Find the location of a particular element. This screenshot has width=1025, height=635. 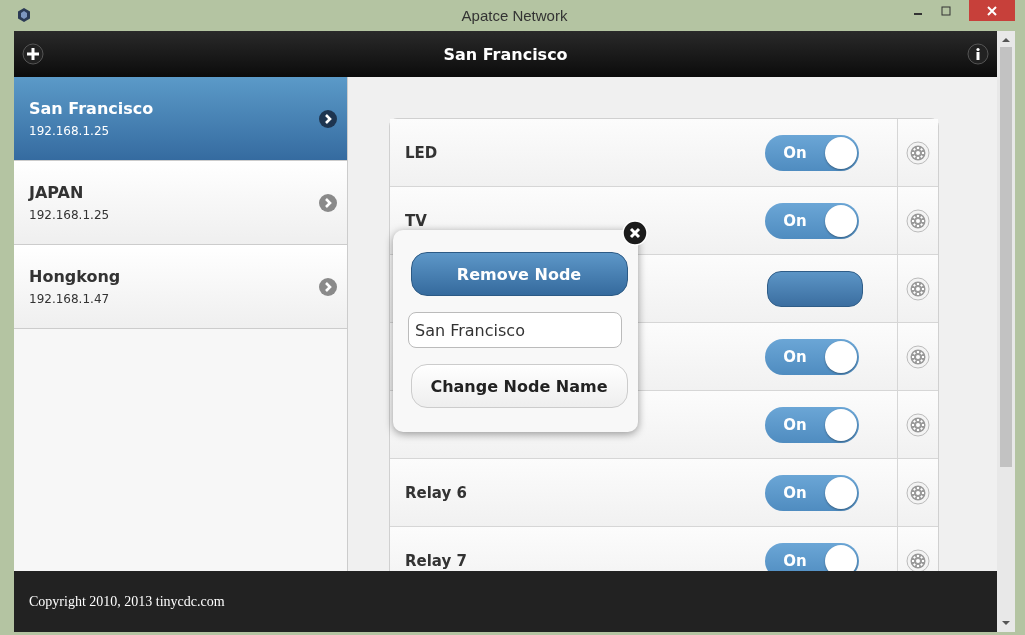

device-label: Relay 7 is located at coordinates (436, 560).